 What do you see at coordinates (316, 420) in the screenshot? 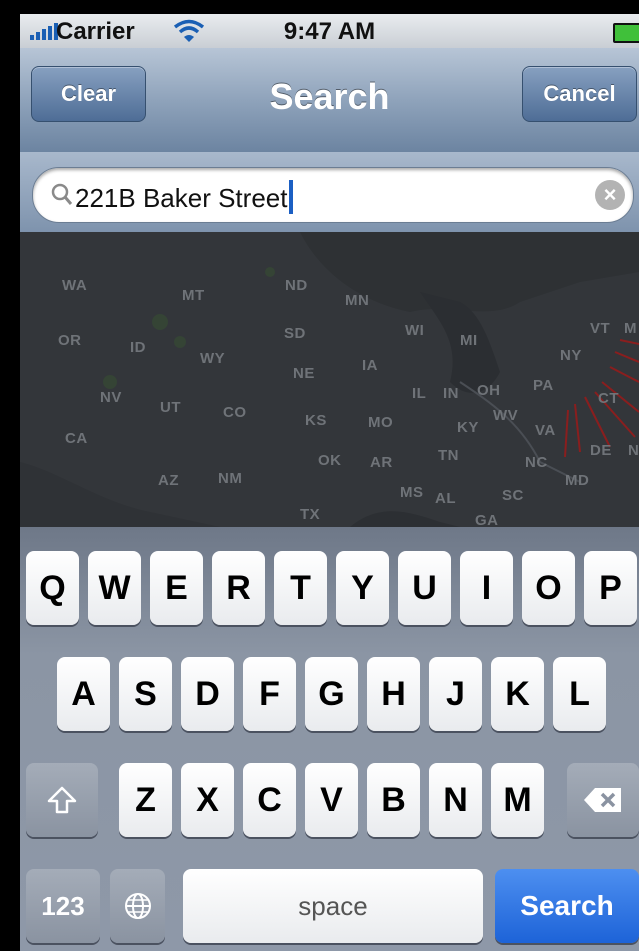
I see `map-label: KS` at bounding box center [316, 420].